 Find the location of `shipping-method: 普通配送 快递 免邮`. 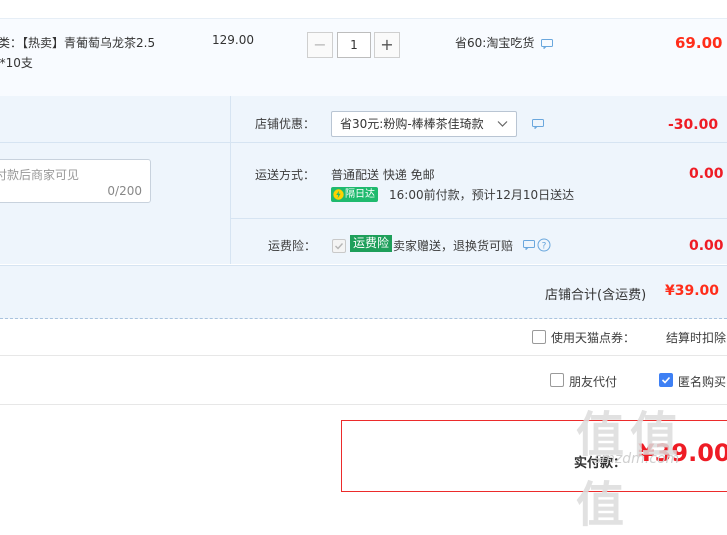

shipping-method: 普通配送 快递 免邮 is located at coordinates (383, 175).